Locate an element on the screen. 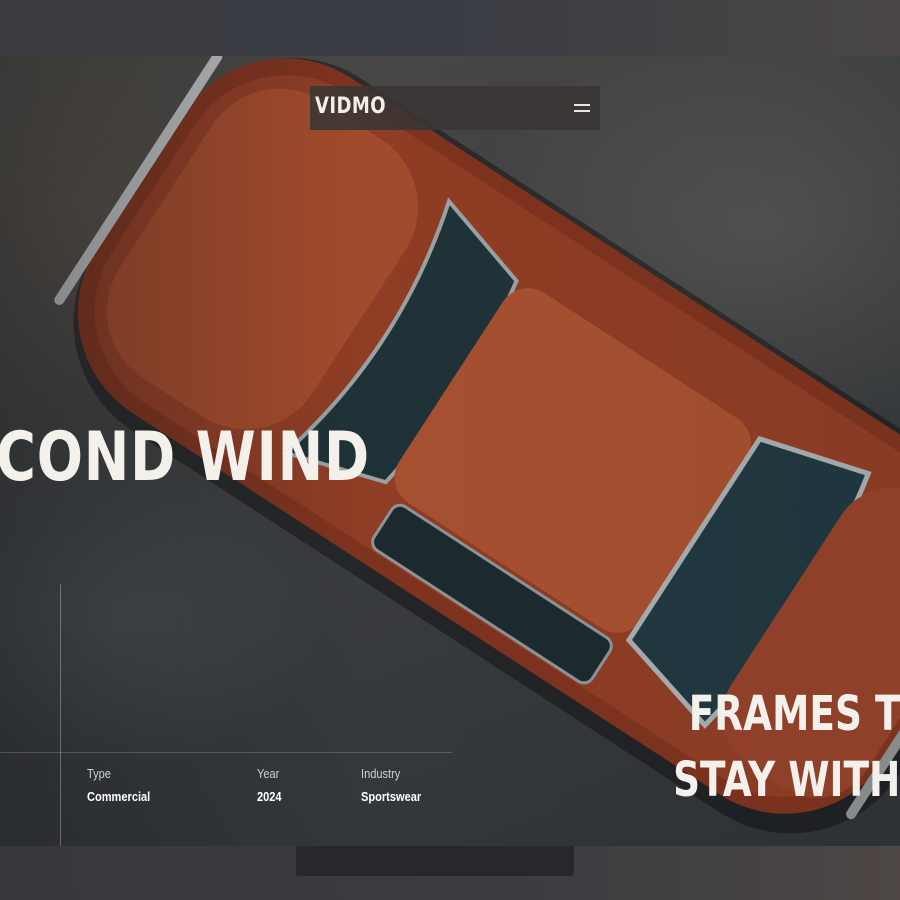 The width and height of the screenshot is (900, 900). detail-value: Commercial is located at coordinates (119, 796).